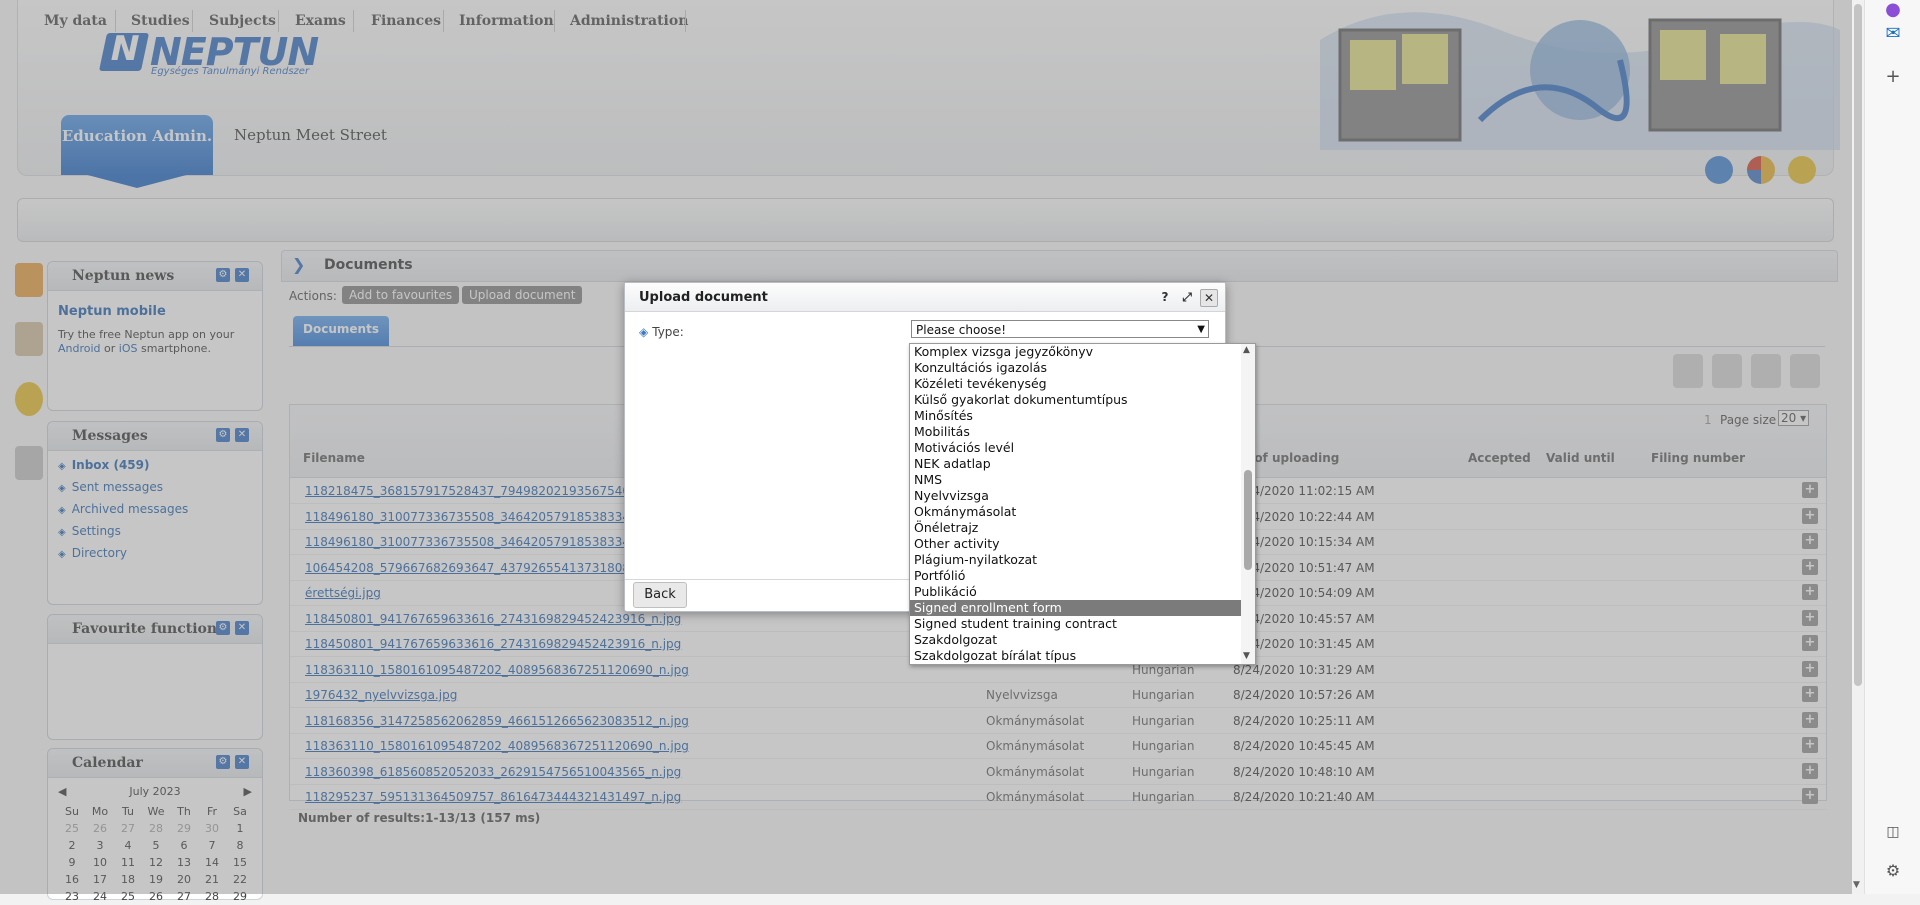 The height and width of the screenshot is (905, 1920). What do you see at coordinates (1075, 480) in the screenshot?
I see `dropdown-option: NMS` at bounding box center [1075, 480].